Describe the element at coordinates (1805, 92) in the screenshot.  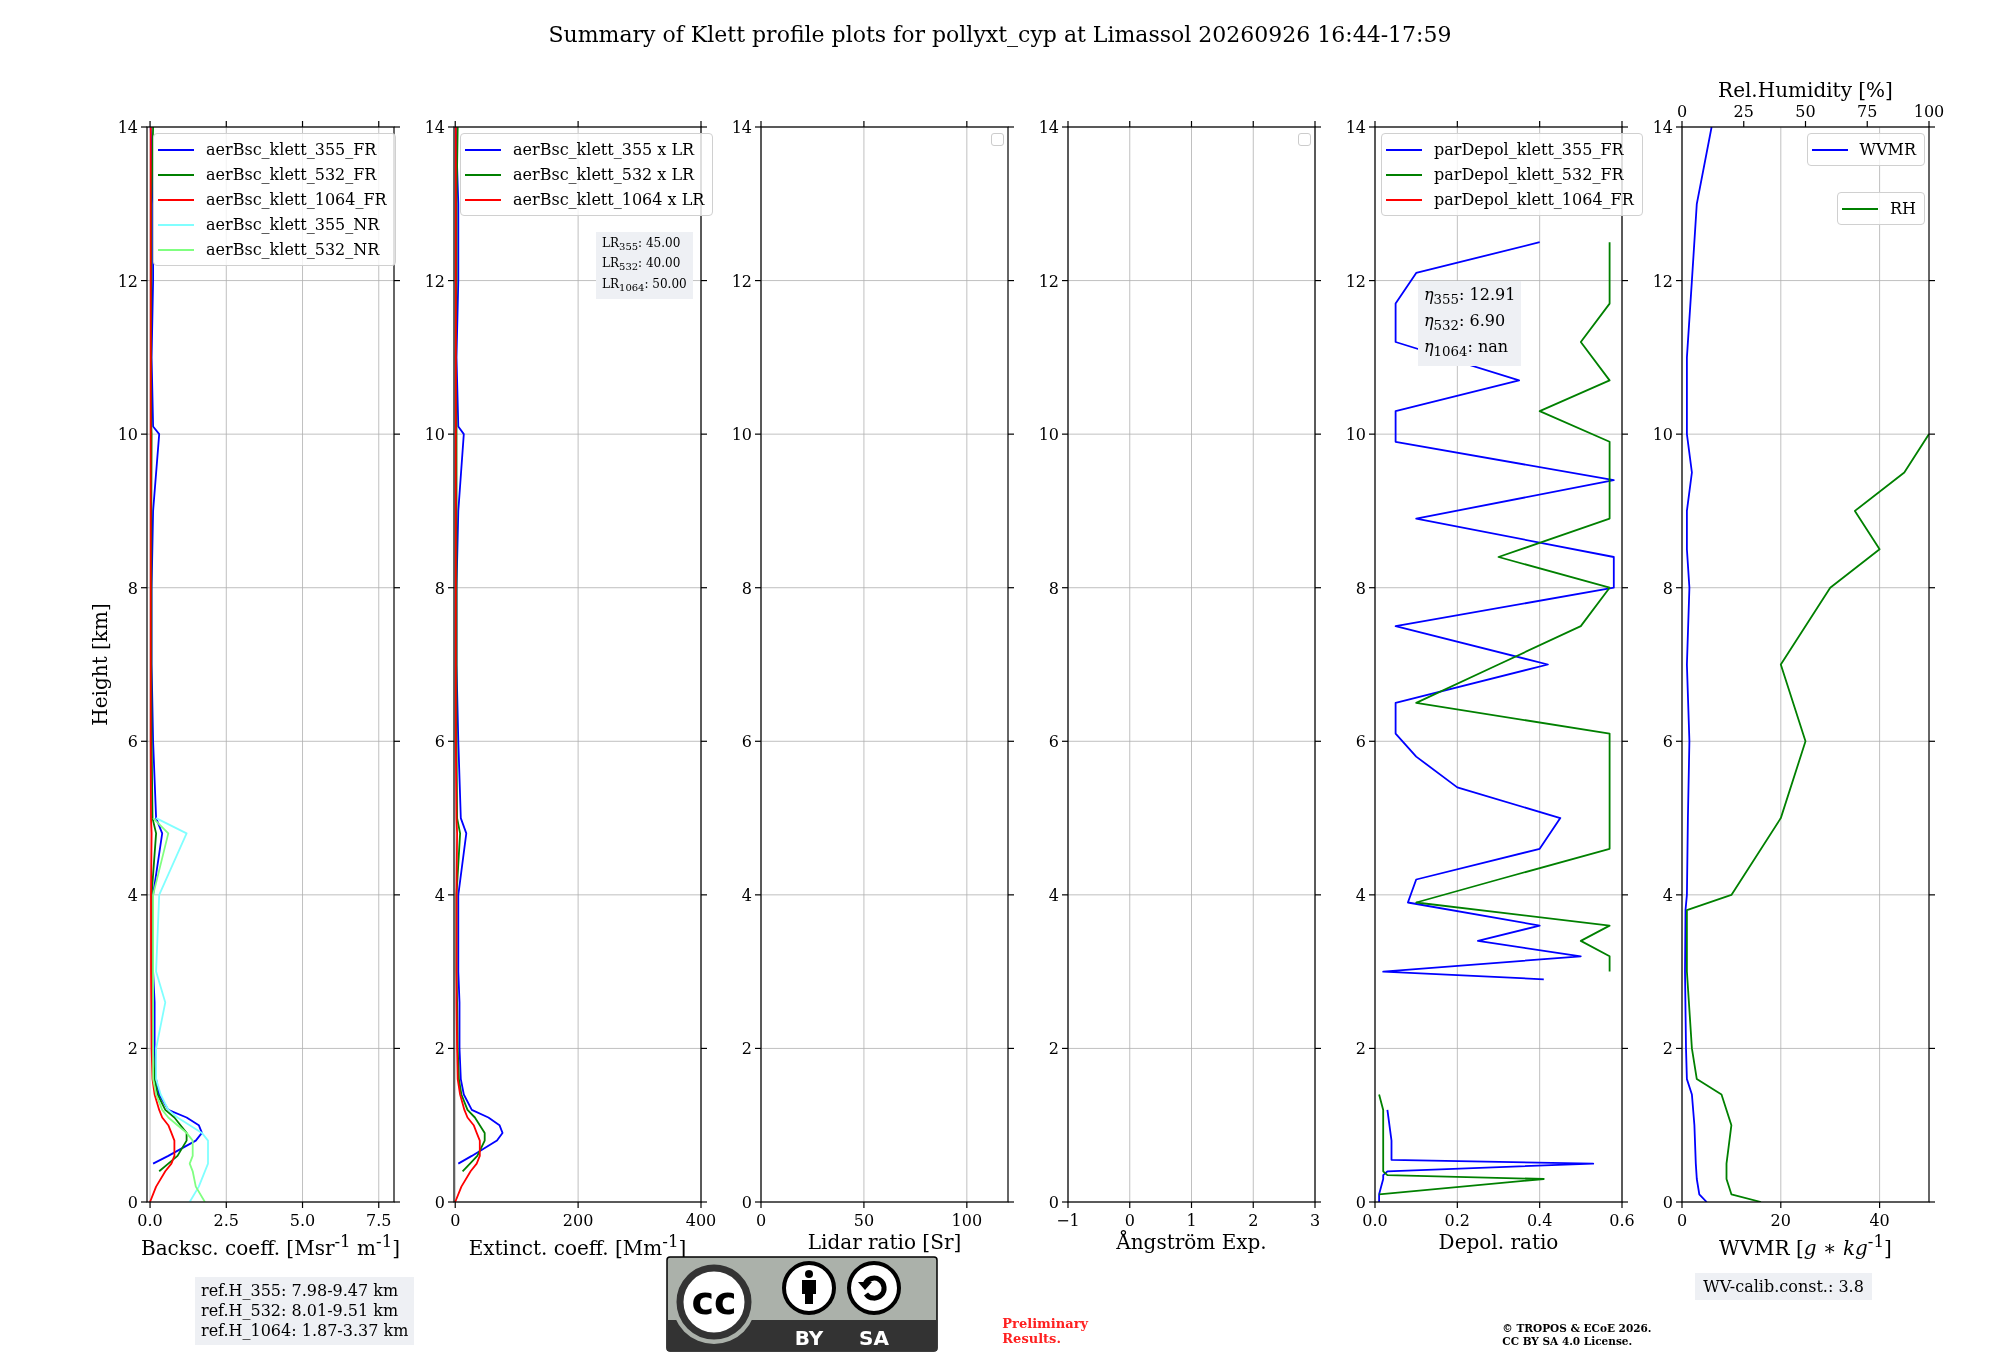
I see `axis-title: Rel.Humidity [%]` at that location.